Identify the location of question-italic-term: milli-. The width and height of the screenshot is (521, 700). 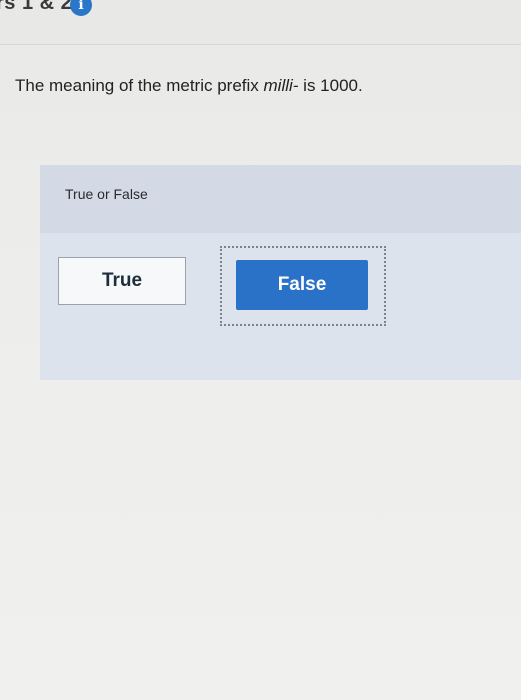
(281, 85).